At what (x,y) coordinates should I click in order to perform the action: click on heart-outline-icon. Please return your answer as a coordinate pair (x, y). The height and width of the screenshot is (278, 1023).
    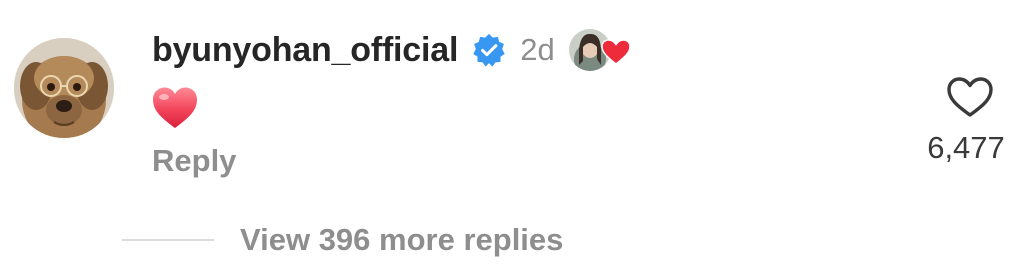
    Looking at the image, I should click on (970, 97).